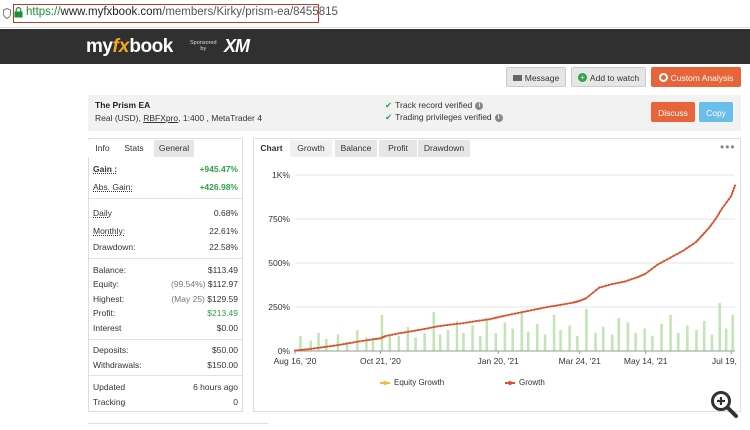 The height and width of the screenshot is (430, 750). Describe the element at coordinates (728, 147) in the screenshot. I see `more-options-icon: •••` at that location.